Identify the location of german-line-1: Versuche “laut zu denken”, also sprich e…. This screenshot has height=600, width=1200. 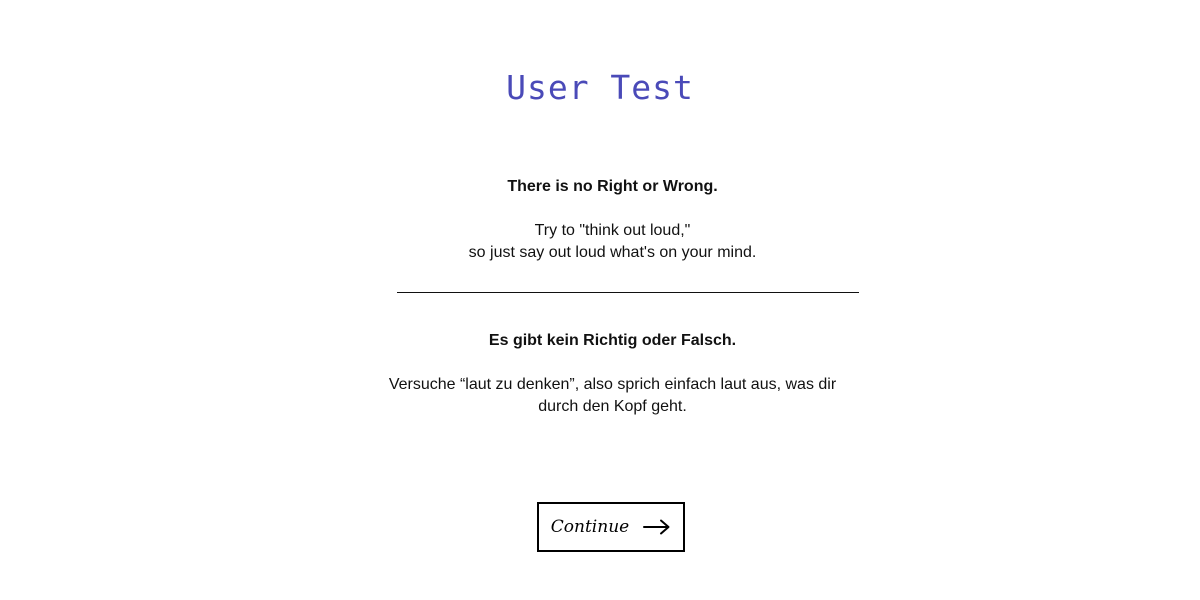
(612, 384).